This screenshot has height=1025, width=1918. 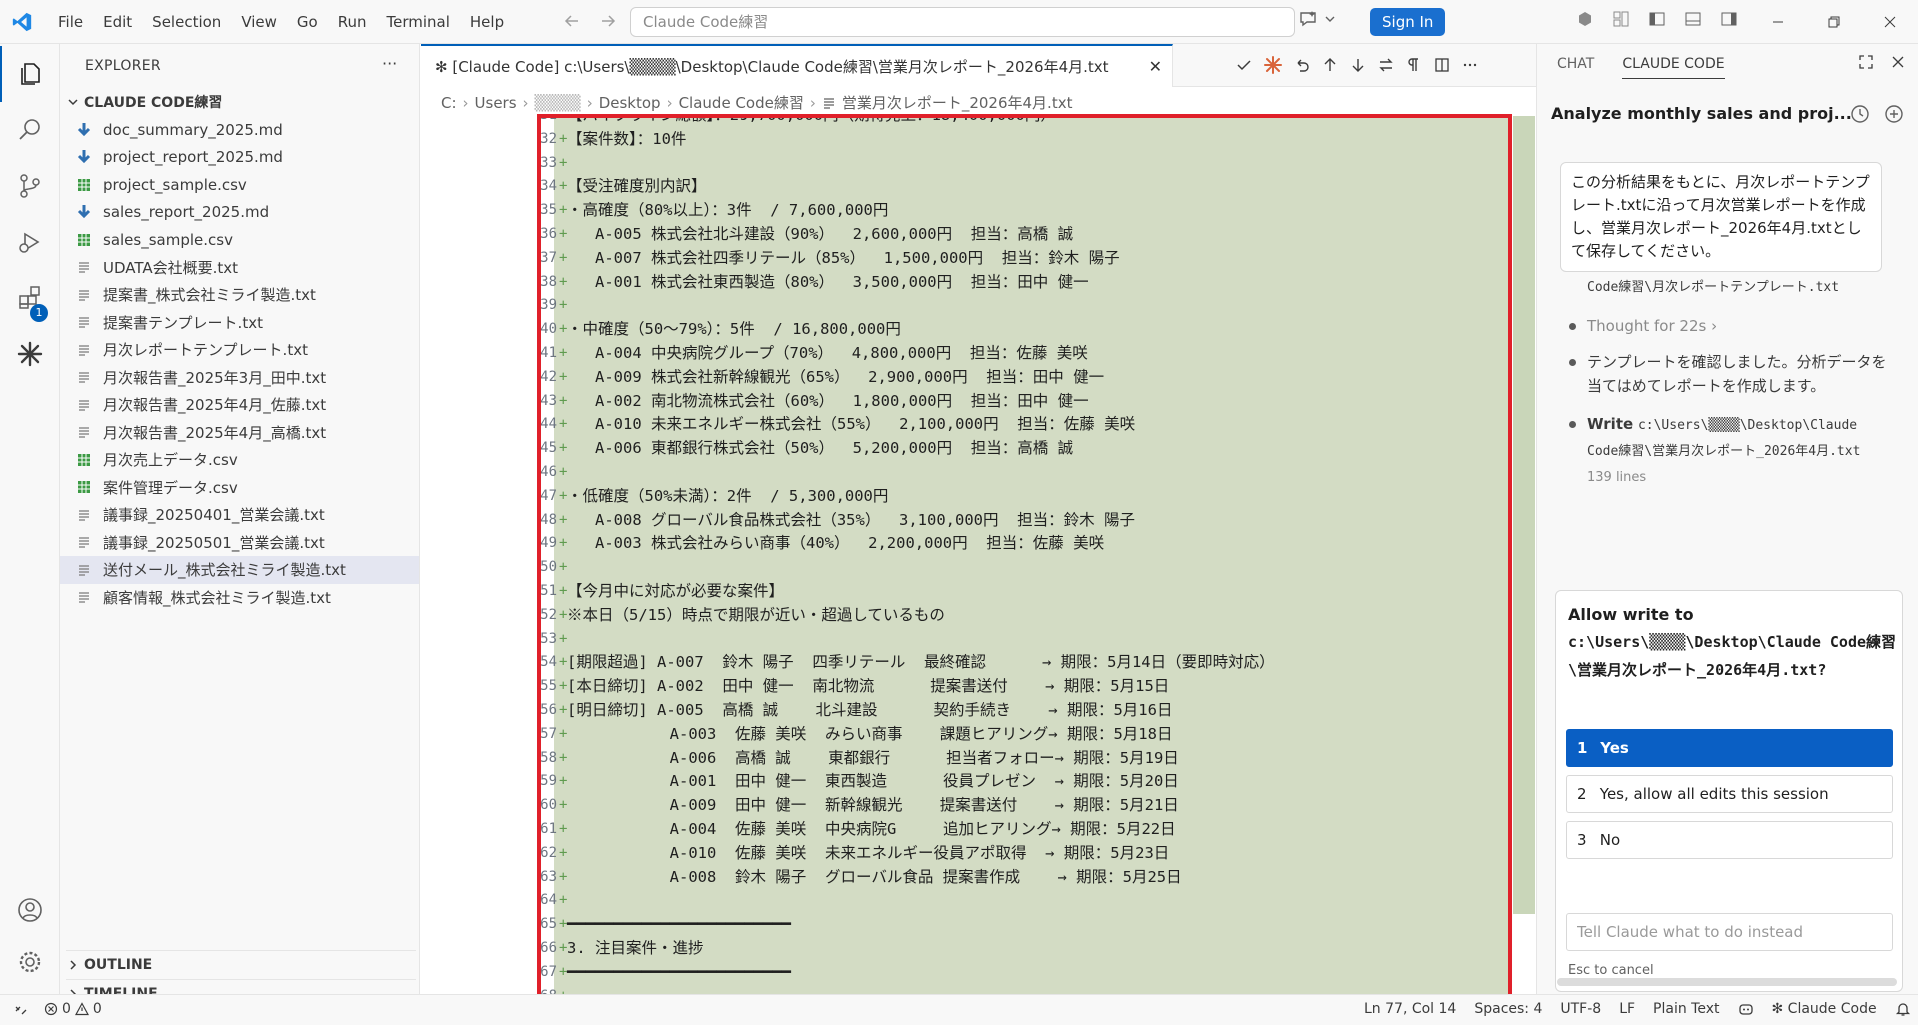 What do you see at coordinates (259, 22) in the screenshot?
I see `menu-view: View` at bounding box center [259, 22].